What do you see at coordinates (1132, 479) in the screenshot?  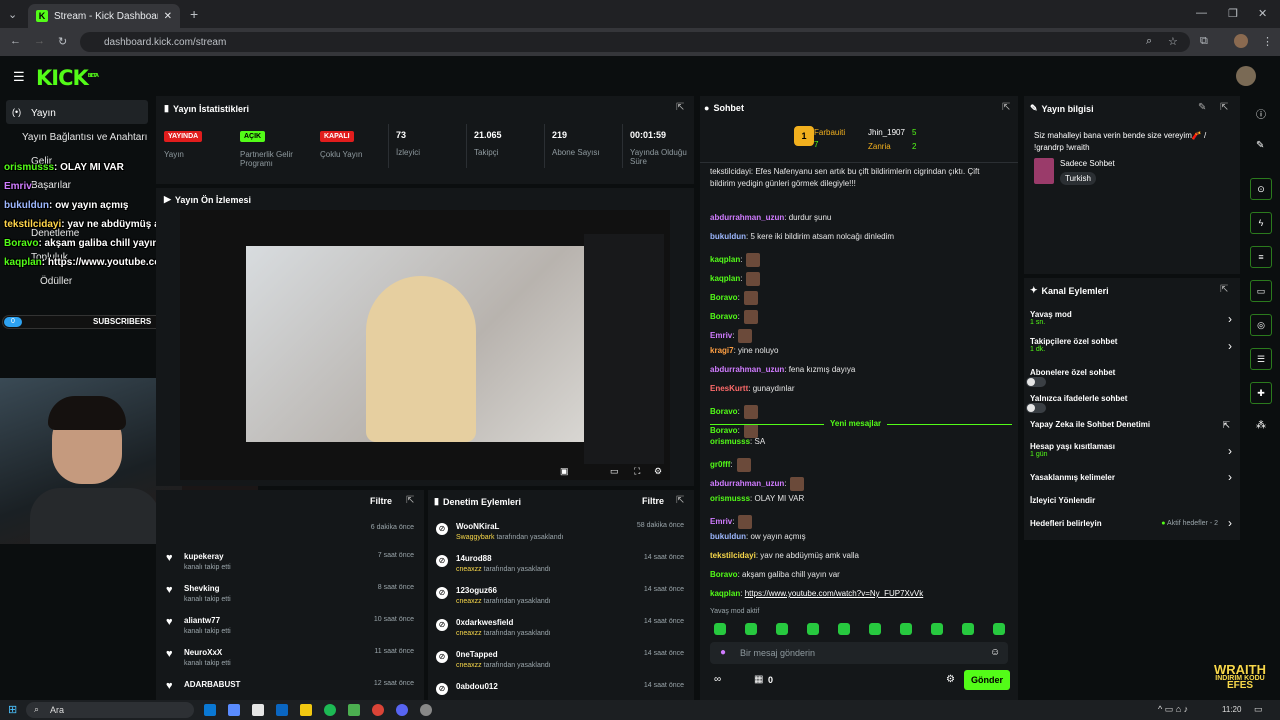 I see `action-banned-words: Yasaklanmış kelimeler ›` at bounding box center [1132, 479].